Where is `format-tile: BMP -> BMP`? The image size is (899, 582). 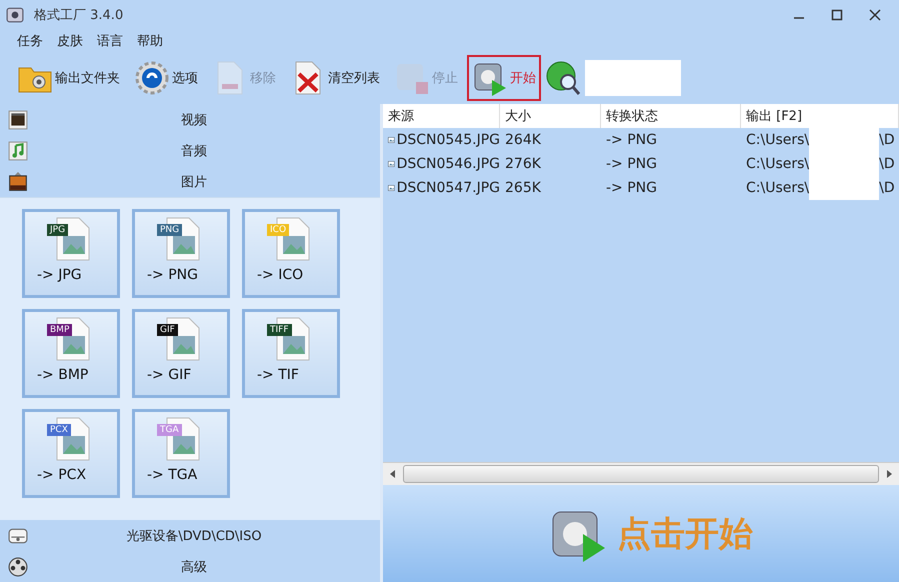
format-tile: BMP -> BMP is located at coordinates (71, 353).